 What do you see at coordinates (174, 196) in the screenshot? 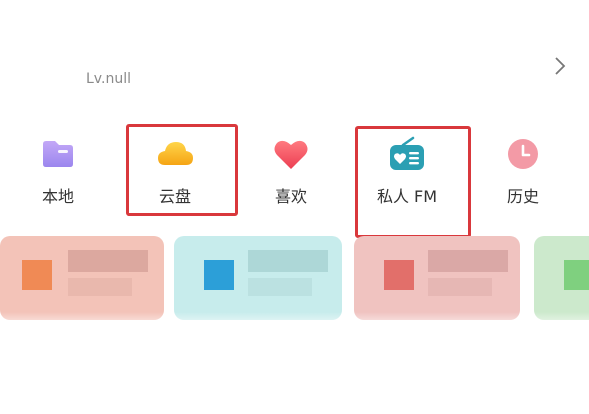
I see `shortcut-label: 云盘` at bounding box center [174, 196].